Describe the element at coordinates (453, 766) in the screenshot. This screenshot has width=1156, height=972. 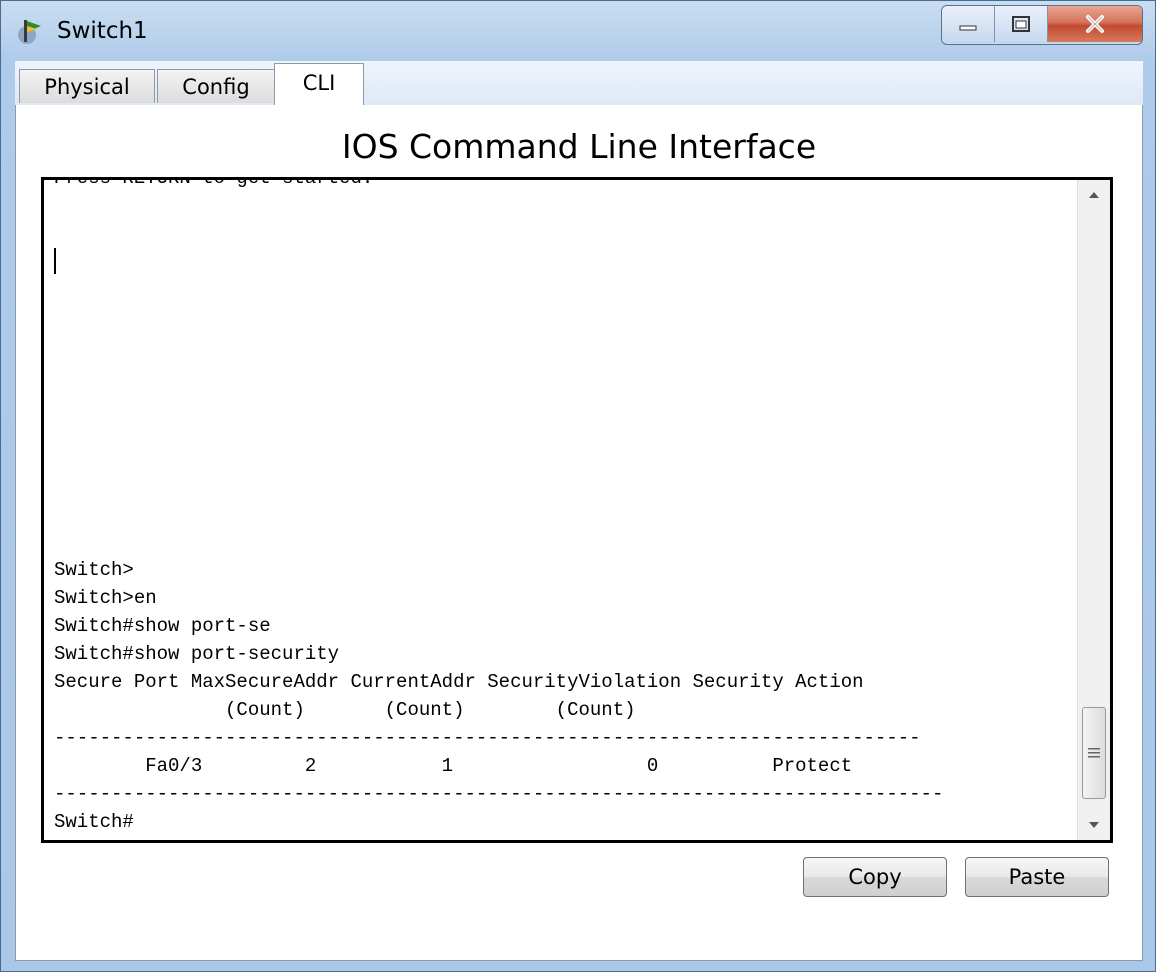
I see `terminal-line: Fa0/3 2 1 0 Protect` at that location.